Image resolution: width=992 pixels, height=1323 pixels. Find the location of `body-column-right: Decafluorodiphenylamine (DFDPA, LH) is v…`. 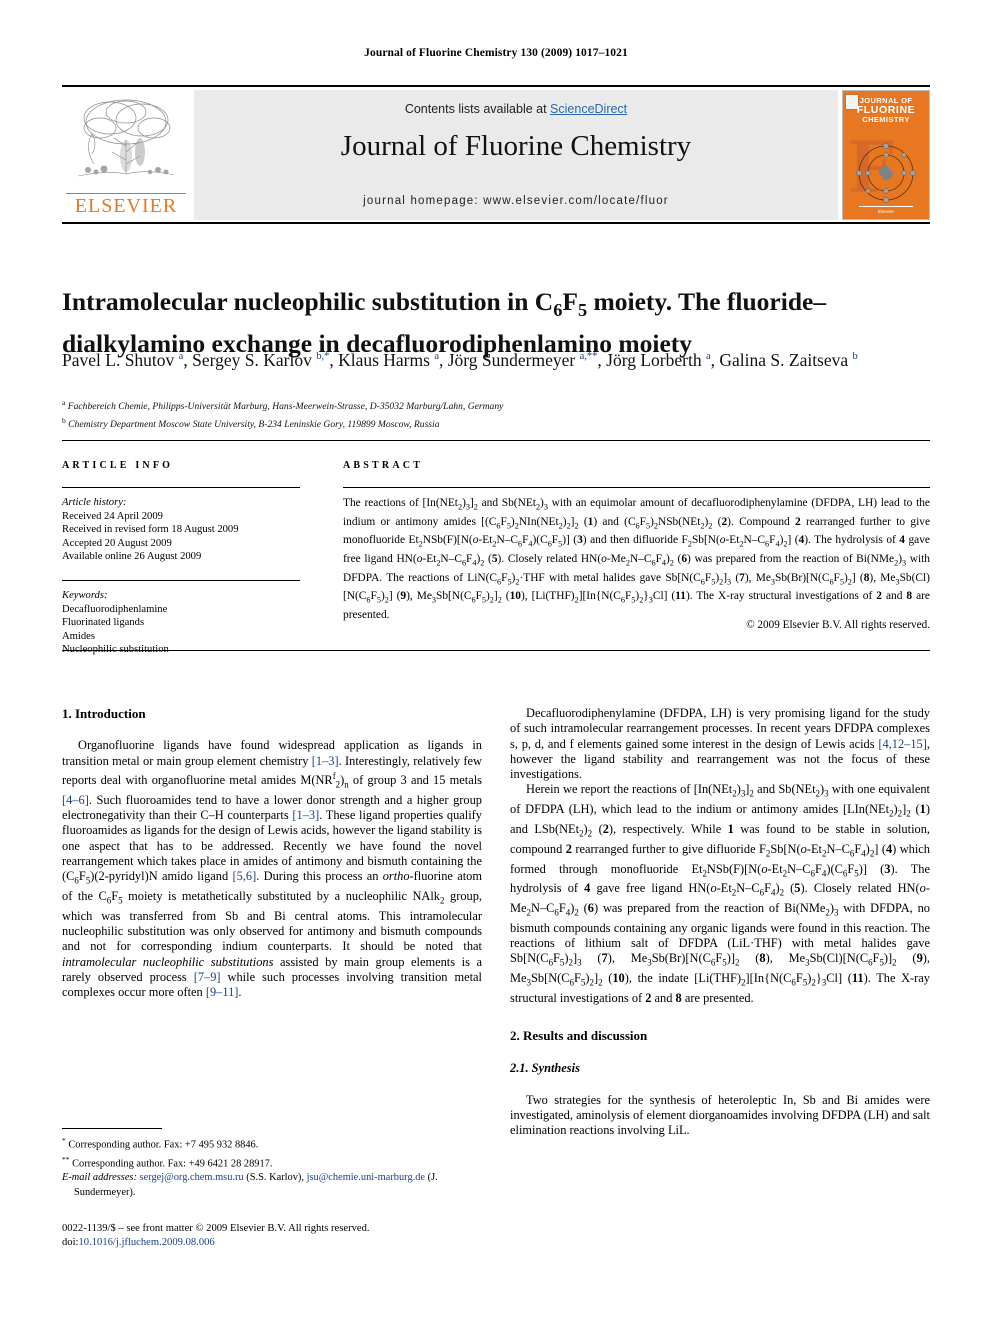

body-column-right: Decafluorodiphenylamine (DFDPA, LH) is v… is located at coordinates (720, 922).